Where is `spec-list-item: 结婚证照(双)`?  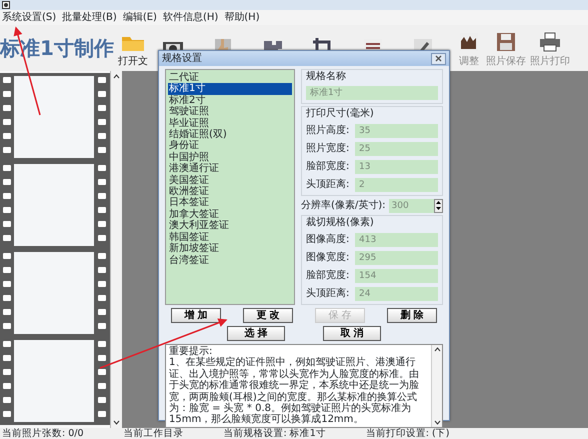 spec-list-item: 结婚证照(双) is located at coordinates (230, 134).